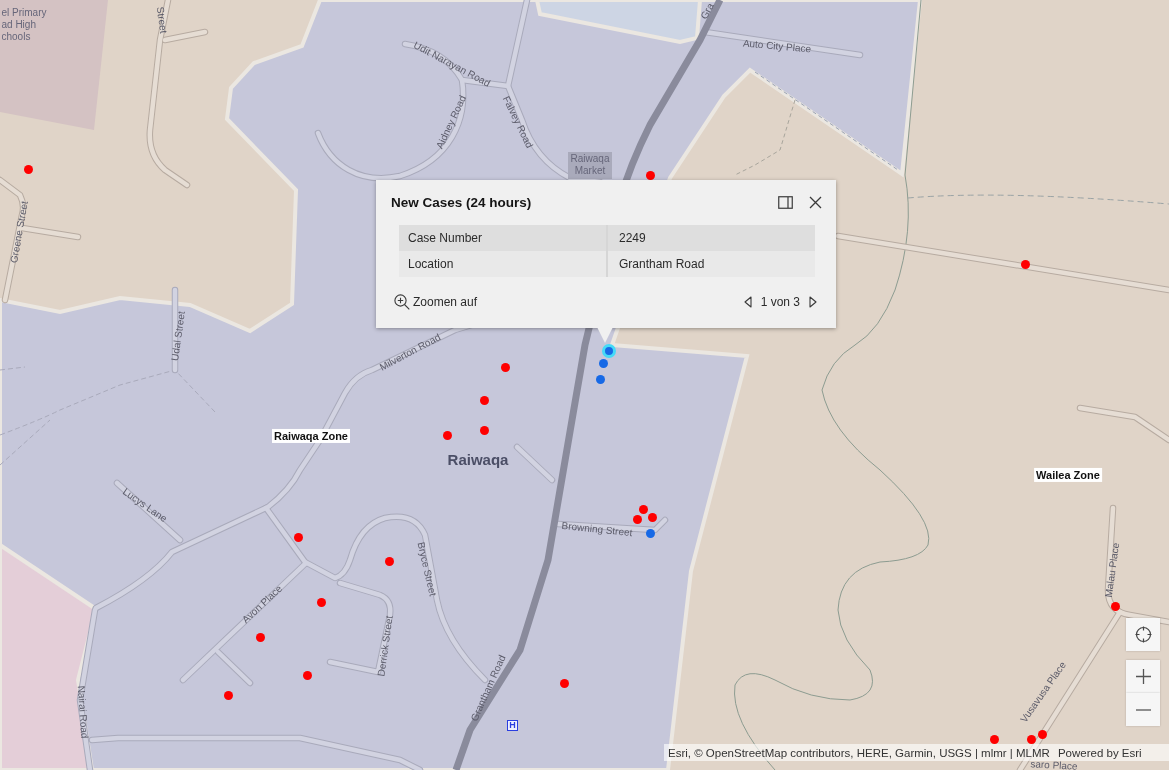 The image size is (1169, 770). I want to click on street-label: Derrick Street, so click(385, 646).